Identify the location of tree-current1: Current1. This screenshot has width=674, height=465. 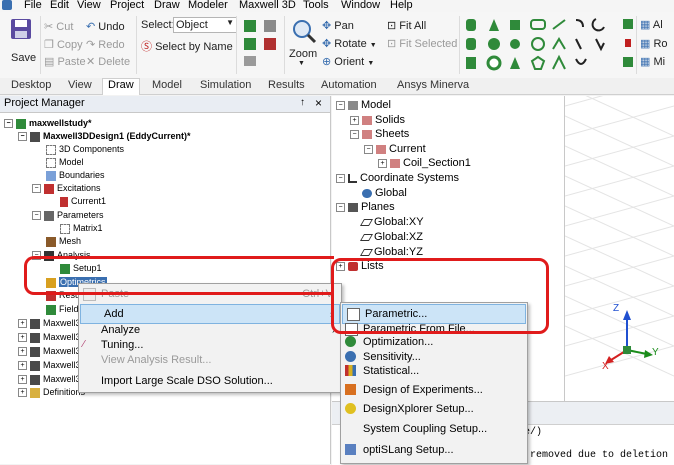
(83, 201).